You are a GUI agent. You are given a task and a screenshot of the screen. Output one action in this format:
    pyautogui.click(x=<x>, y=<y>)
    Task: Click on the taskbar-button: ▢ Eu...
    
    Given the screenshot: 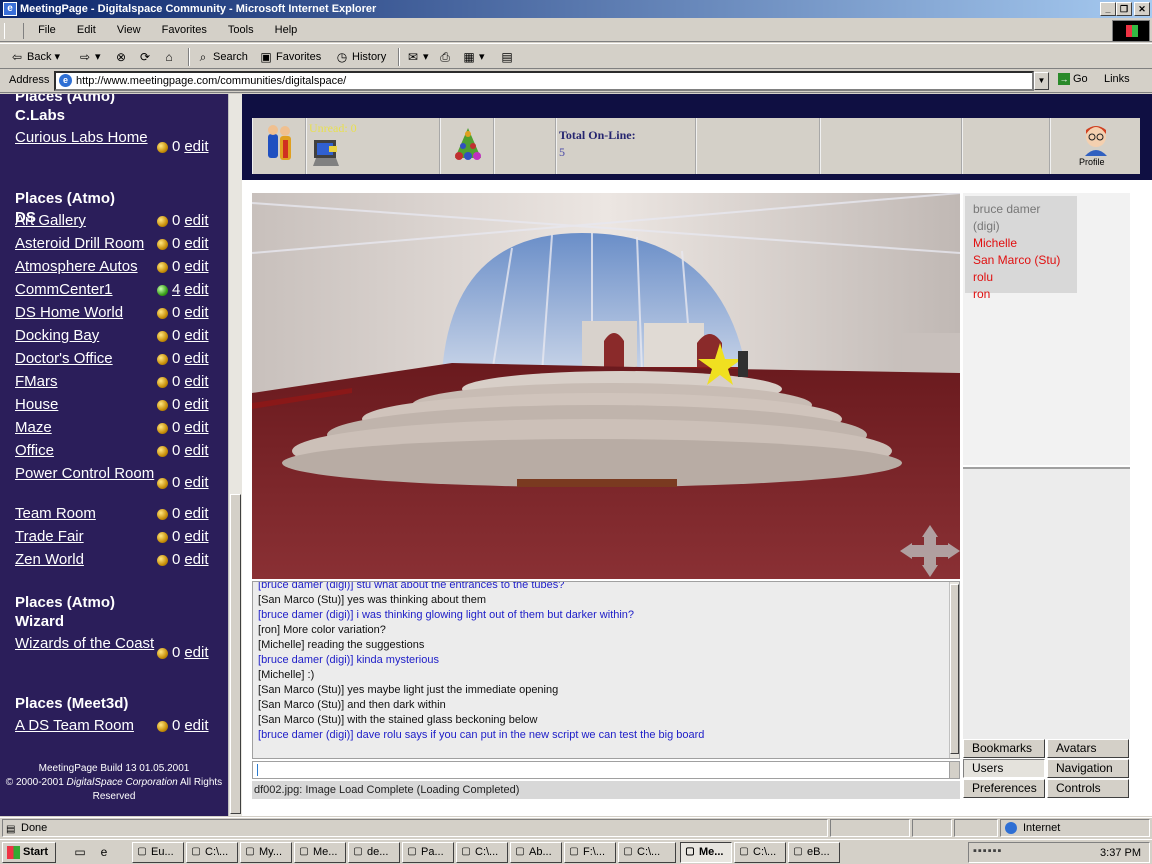 What is the action you would take?
    pyautogui.click(x=158, y=852)
    